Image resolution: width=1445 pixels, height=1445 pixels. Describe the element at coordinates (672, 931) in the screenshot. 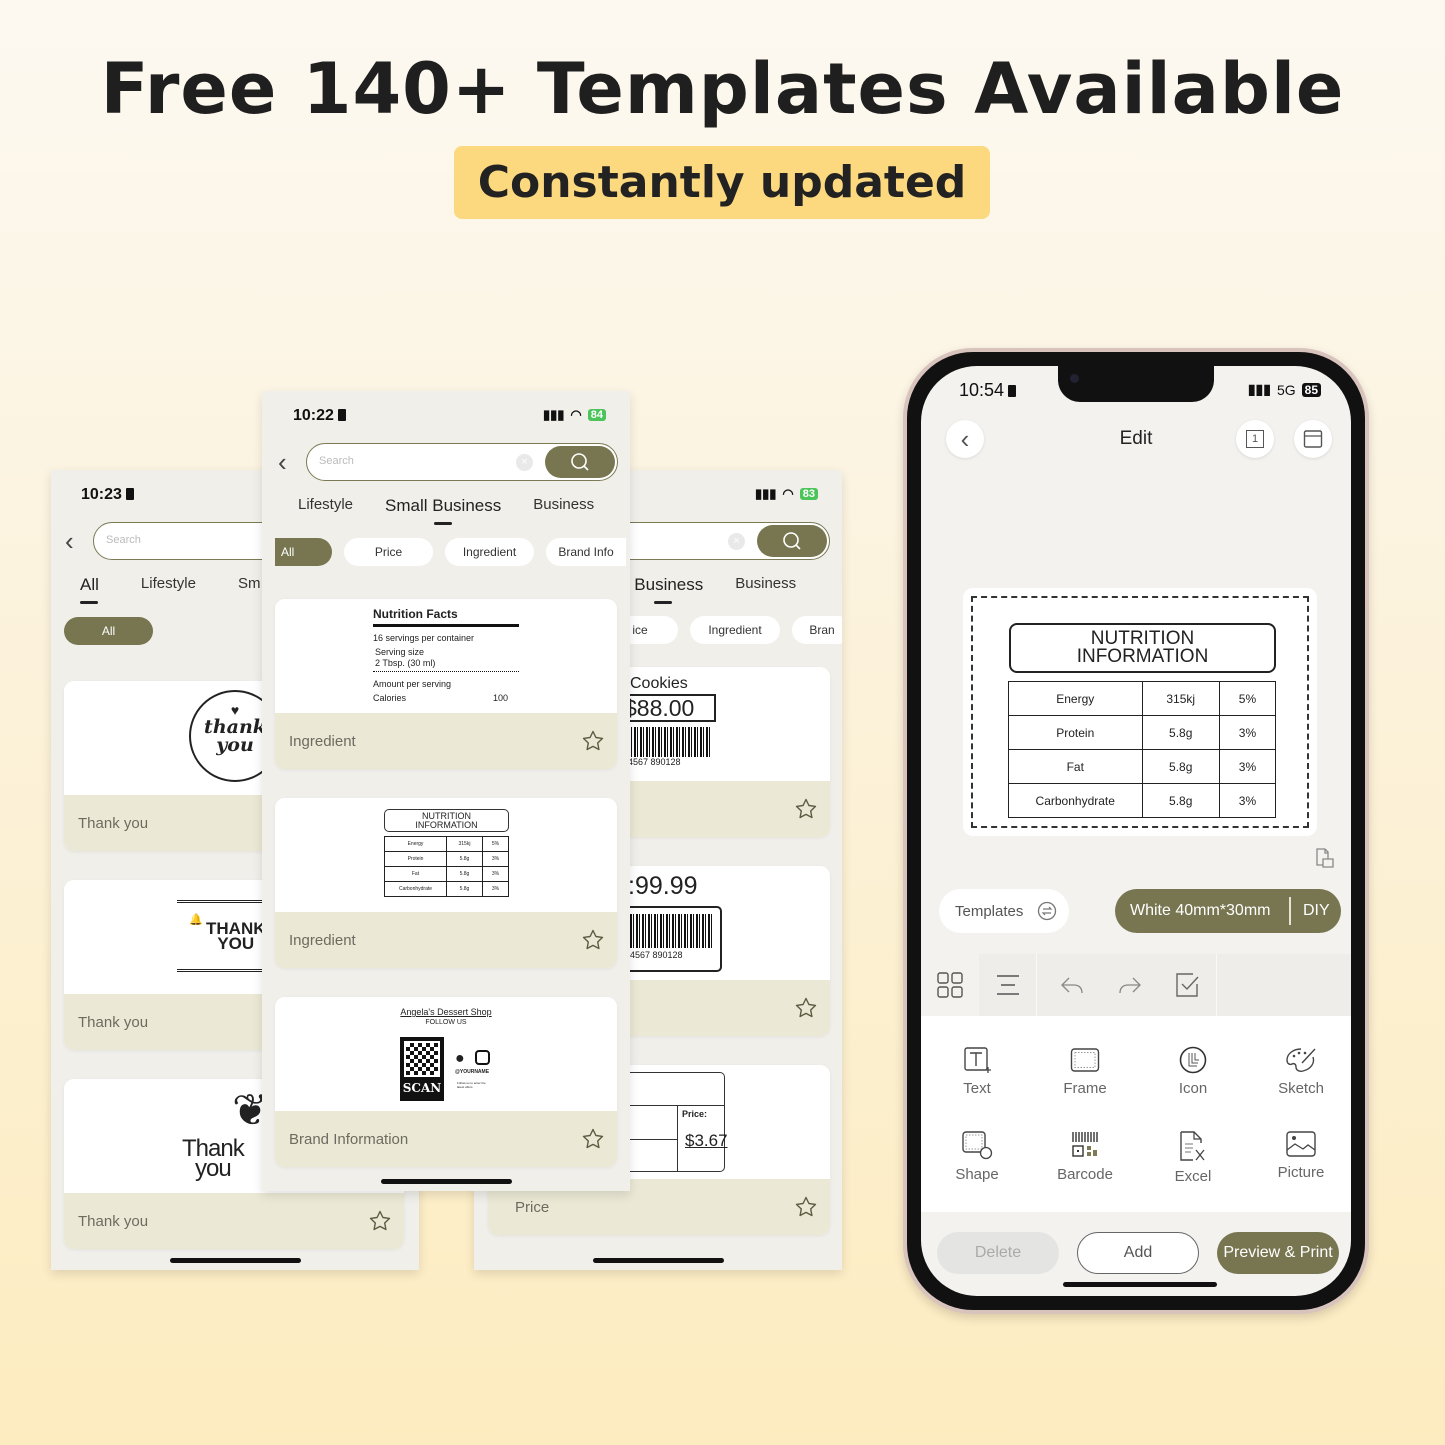

I see `barcode-art` at that location.